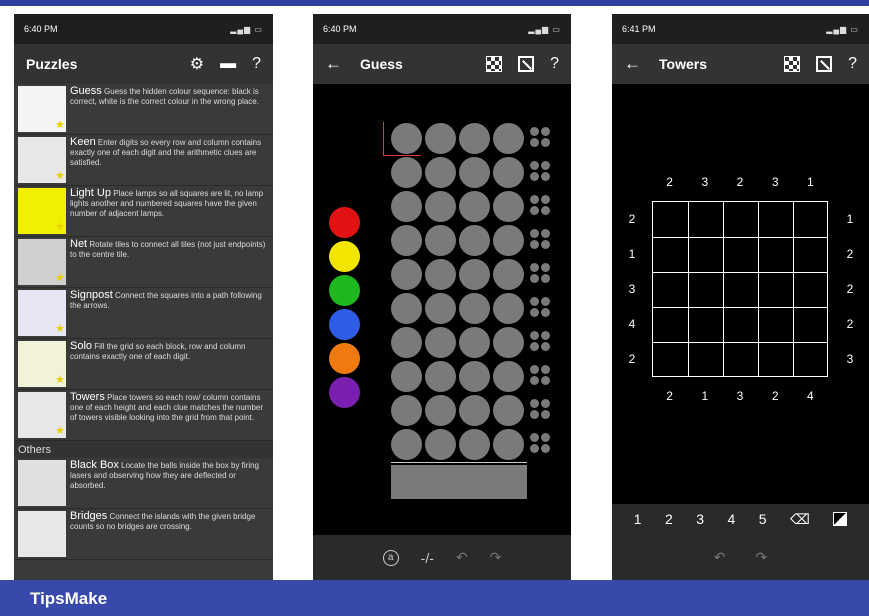 This screenshot has height=616, width=869. What do you see at coordinates (740, 272) in the screenshot?
I see `grid-line` at bounding box center [740, 272].